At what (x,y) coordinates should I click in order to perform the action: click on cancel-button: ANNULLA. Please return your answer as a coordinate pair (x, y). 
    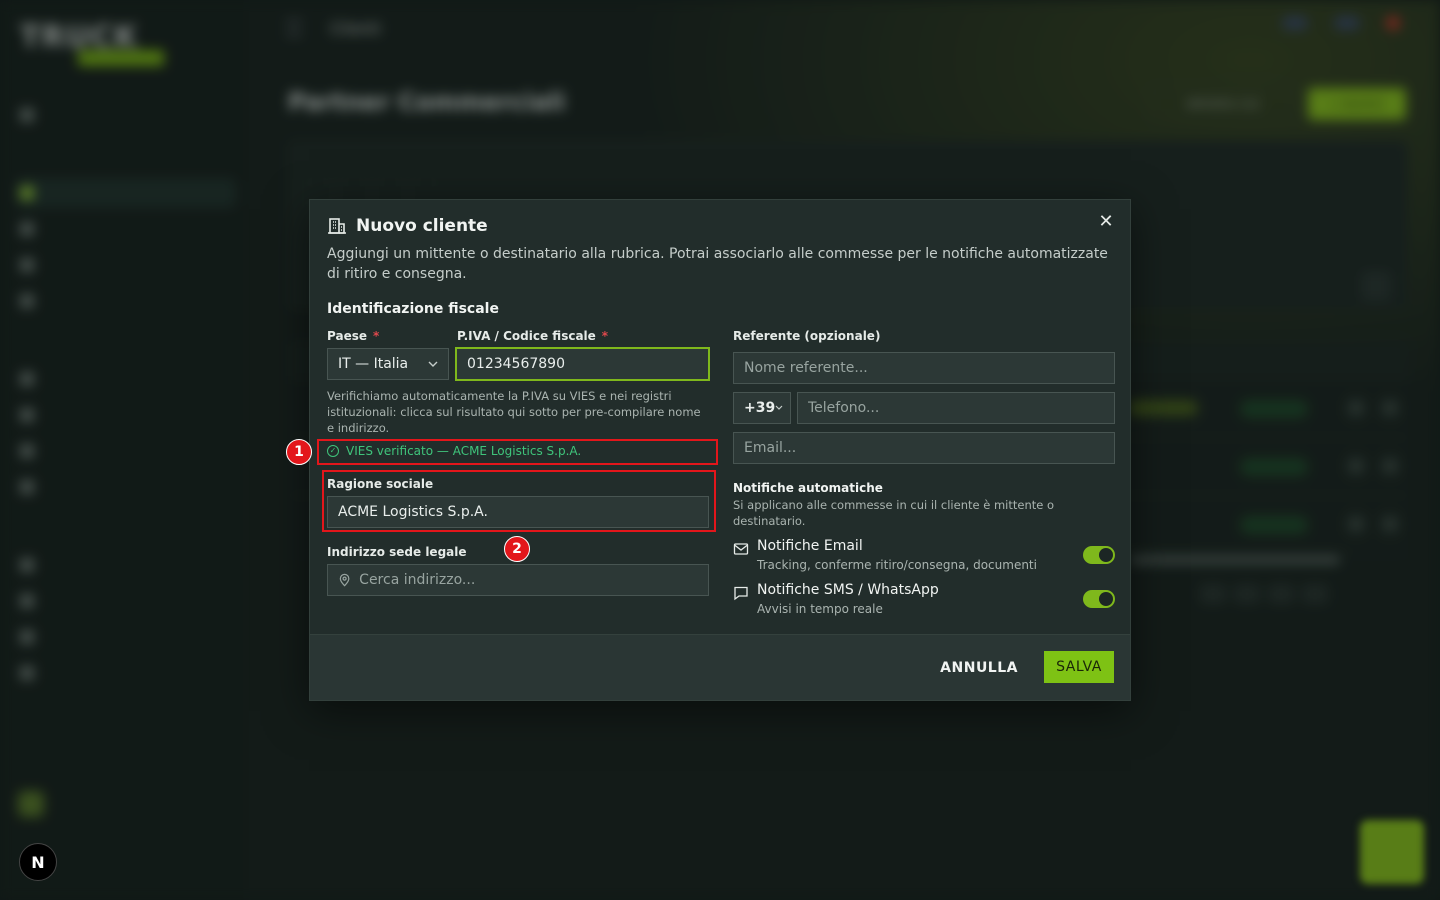
    Looking at the image, I should click on (979, 668).